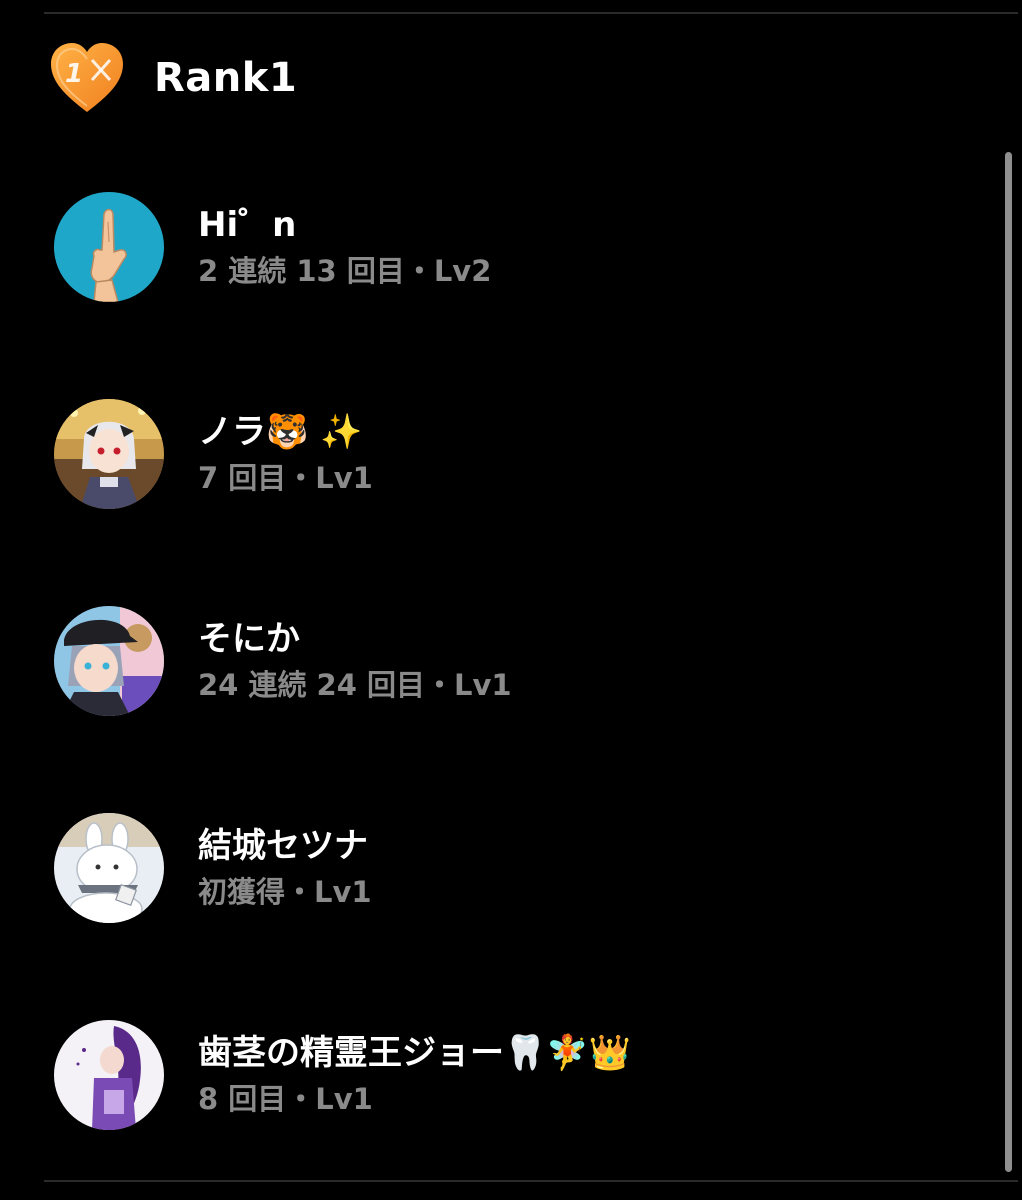  I want to click on anime-girl-icon, so click(109, 454).